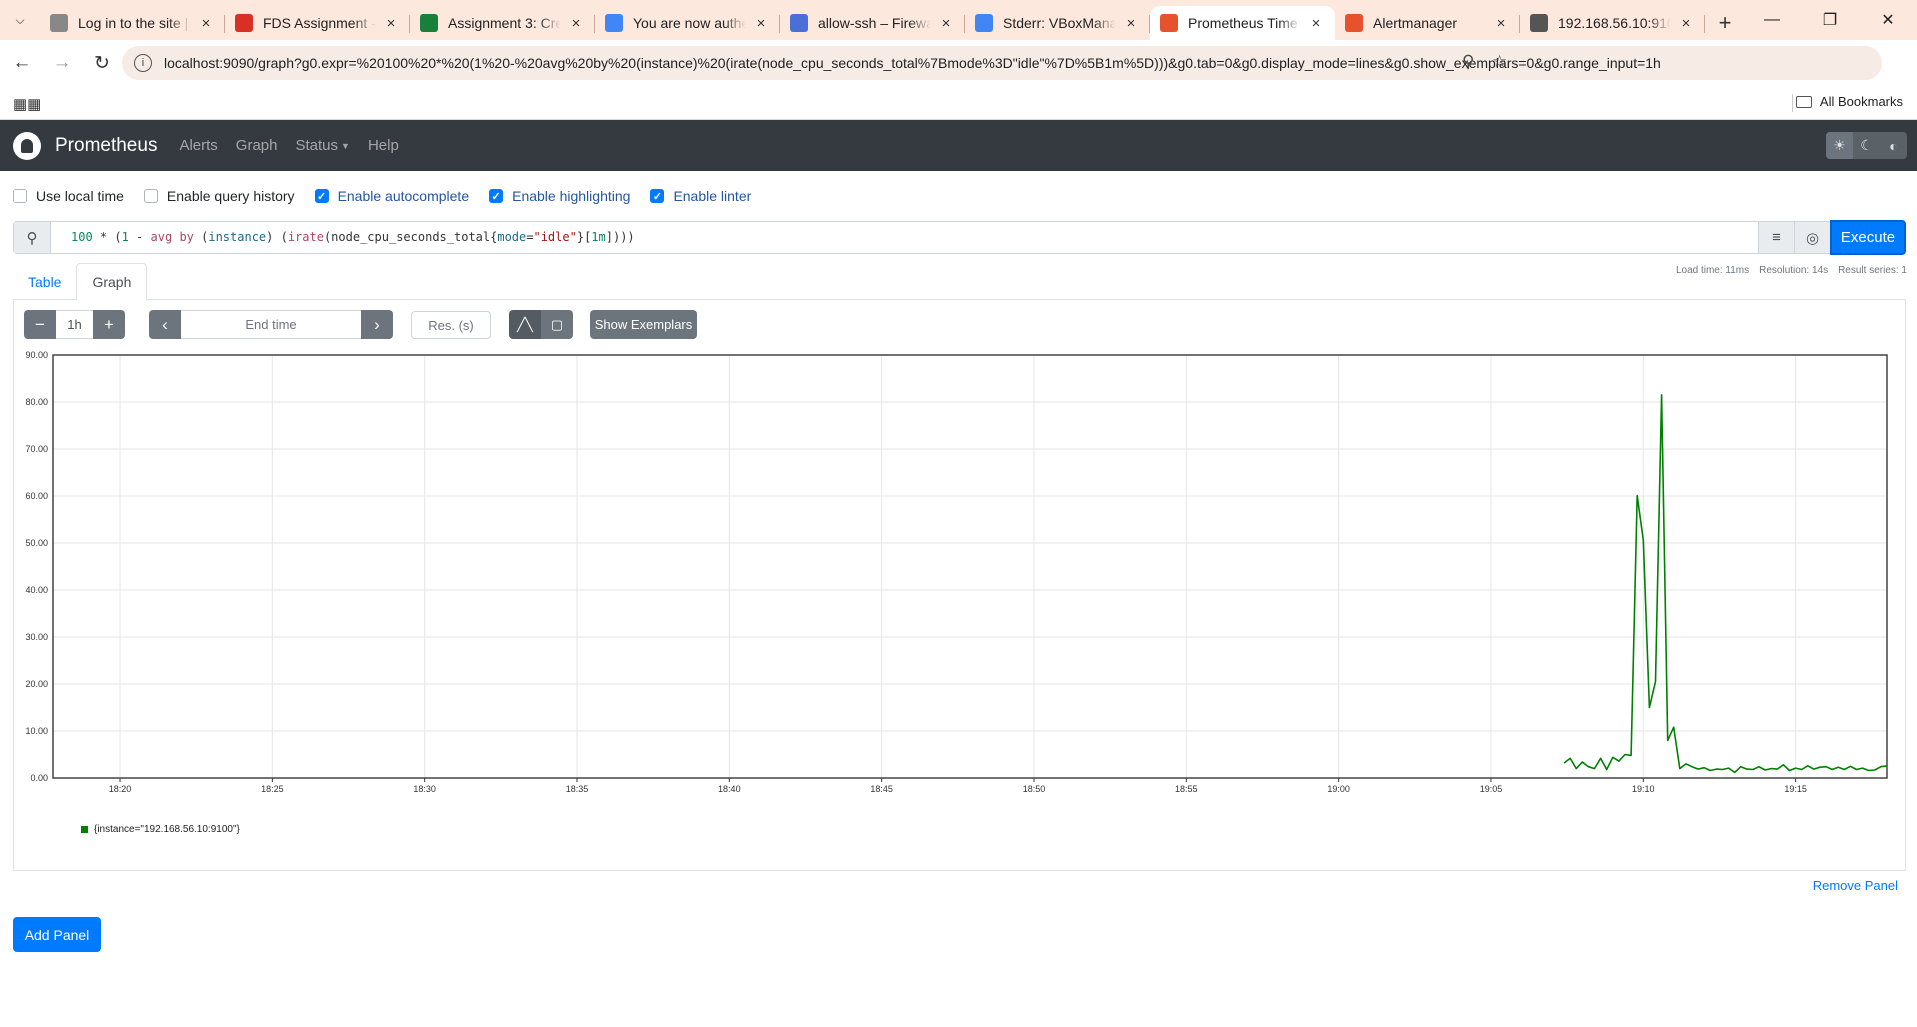  I want to click on minimize-icon: —, so click(1772, 20).